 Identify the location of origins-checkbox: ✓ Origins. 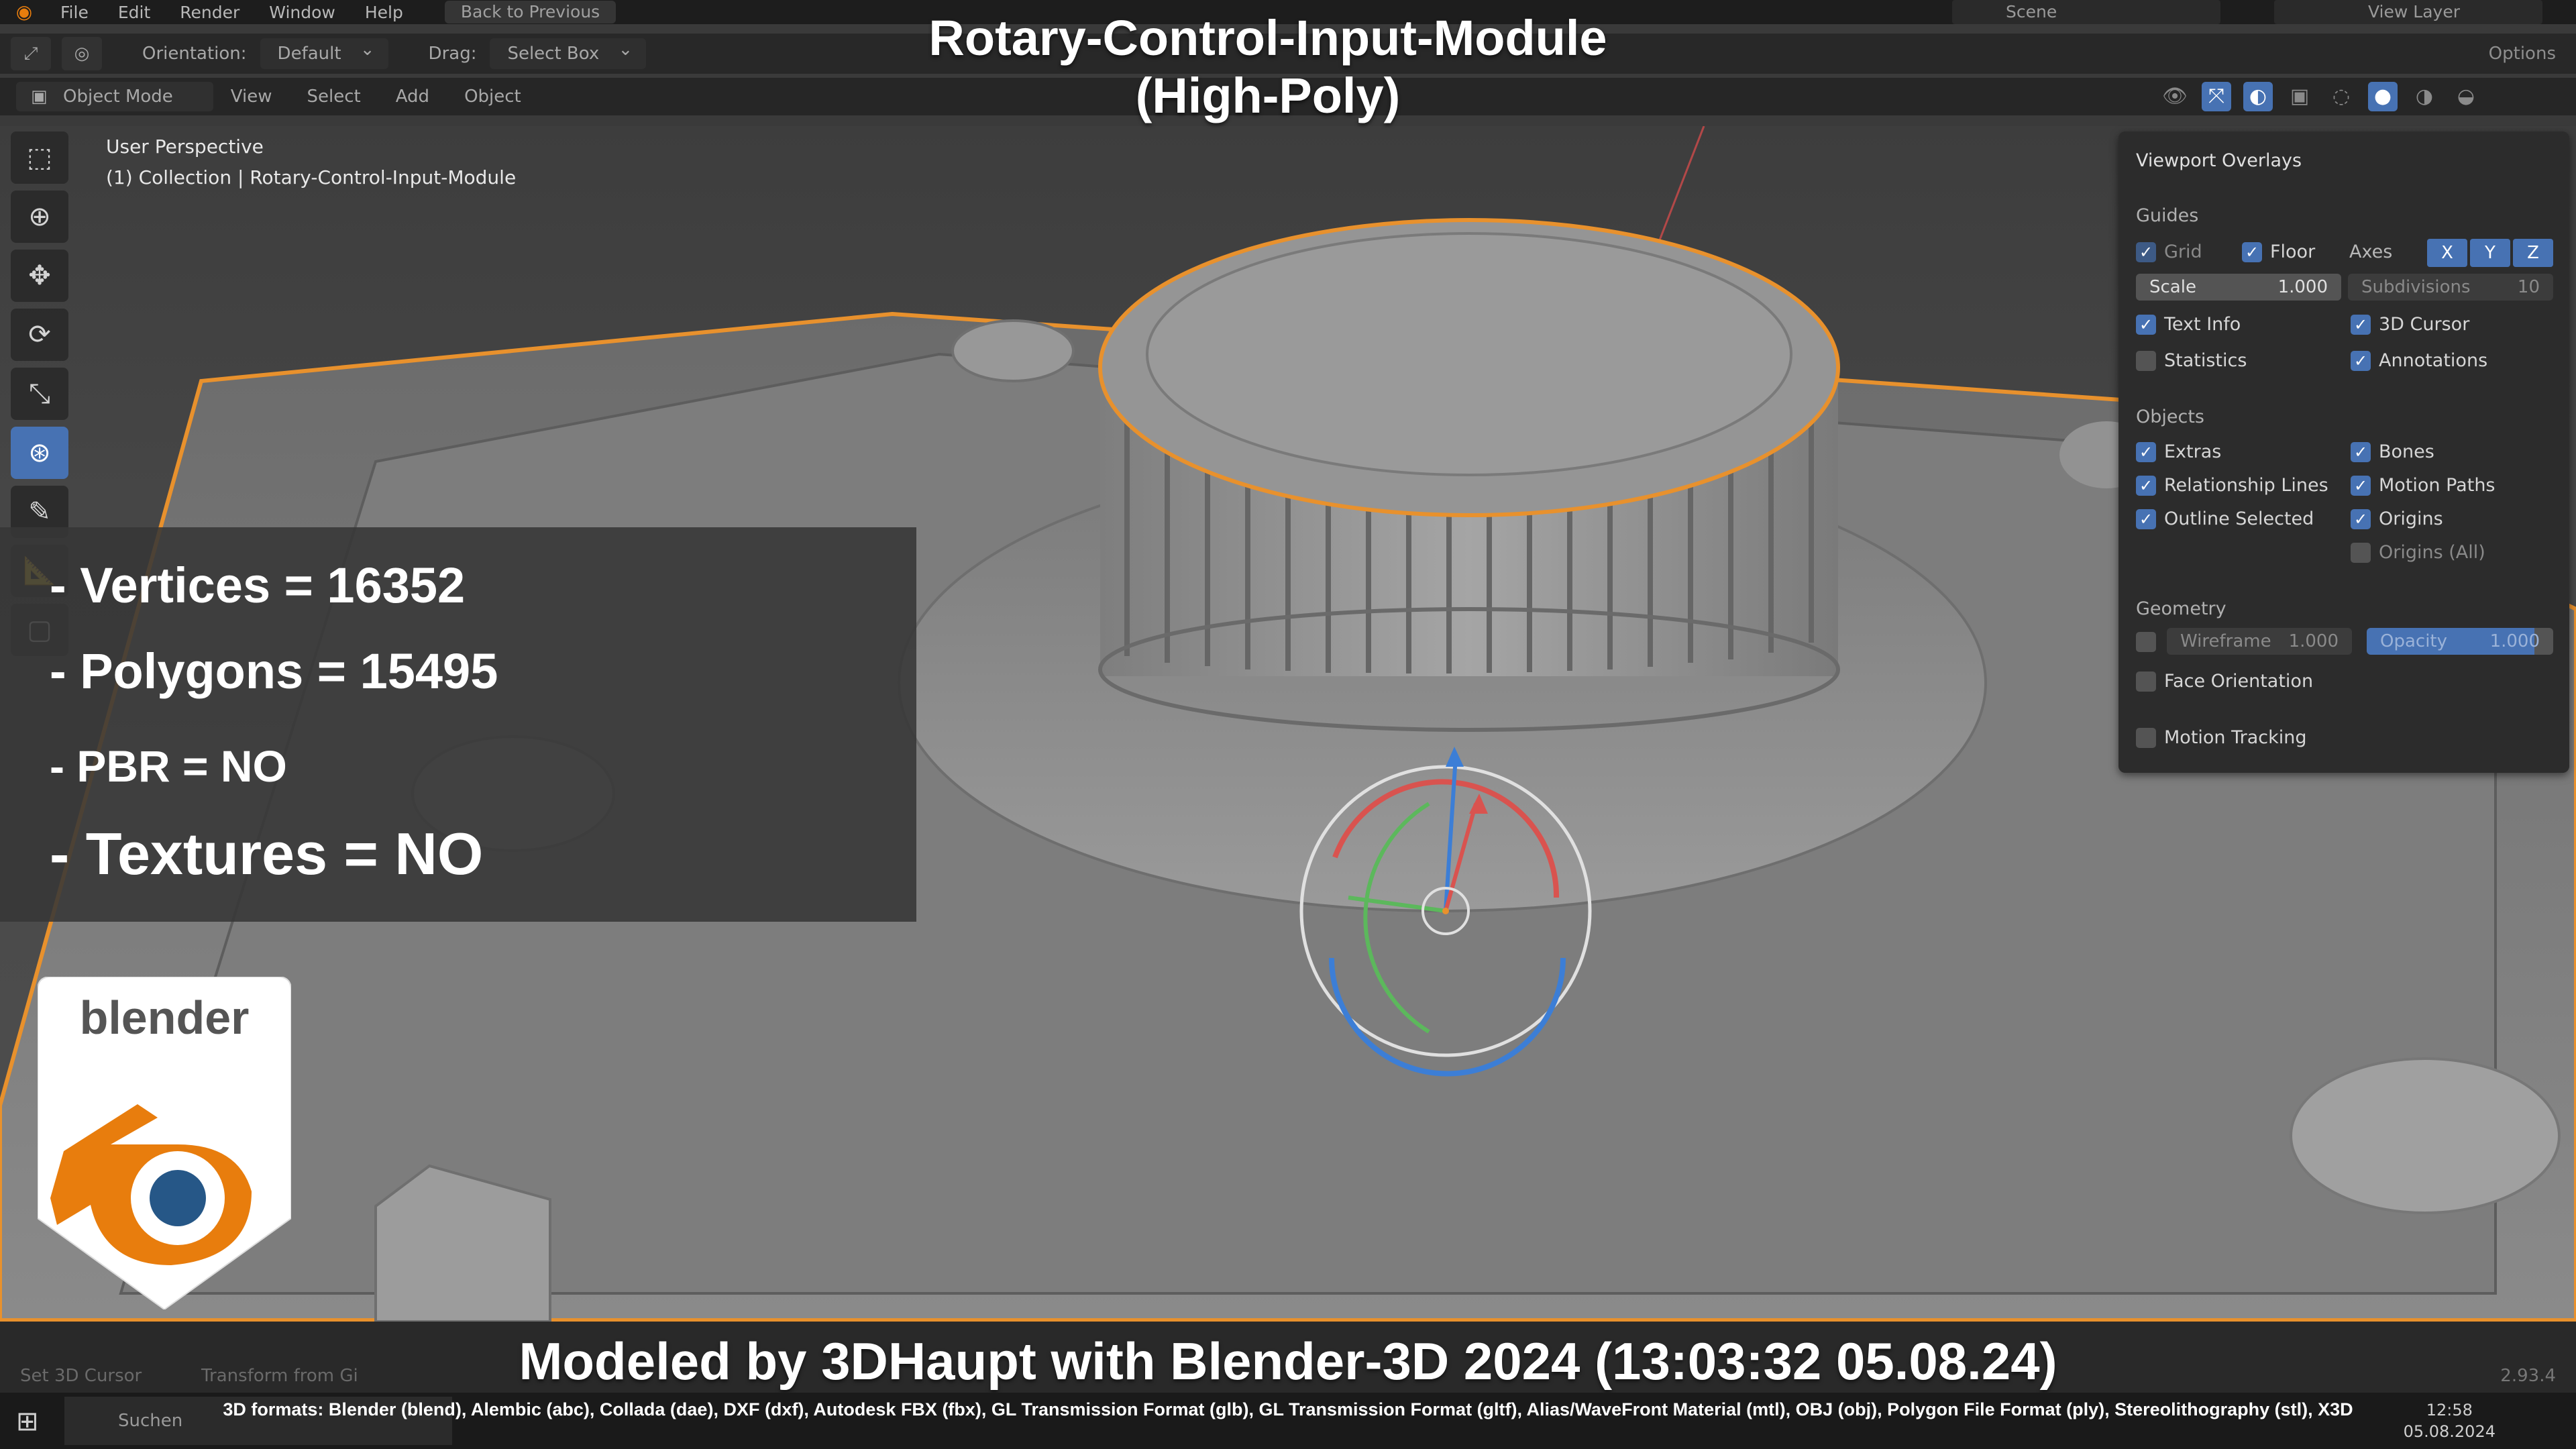
(2397, 518).